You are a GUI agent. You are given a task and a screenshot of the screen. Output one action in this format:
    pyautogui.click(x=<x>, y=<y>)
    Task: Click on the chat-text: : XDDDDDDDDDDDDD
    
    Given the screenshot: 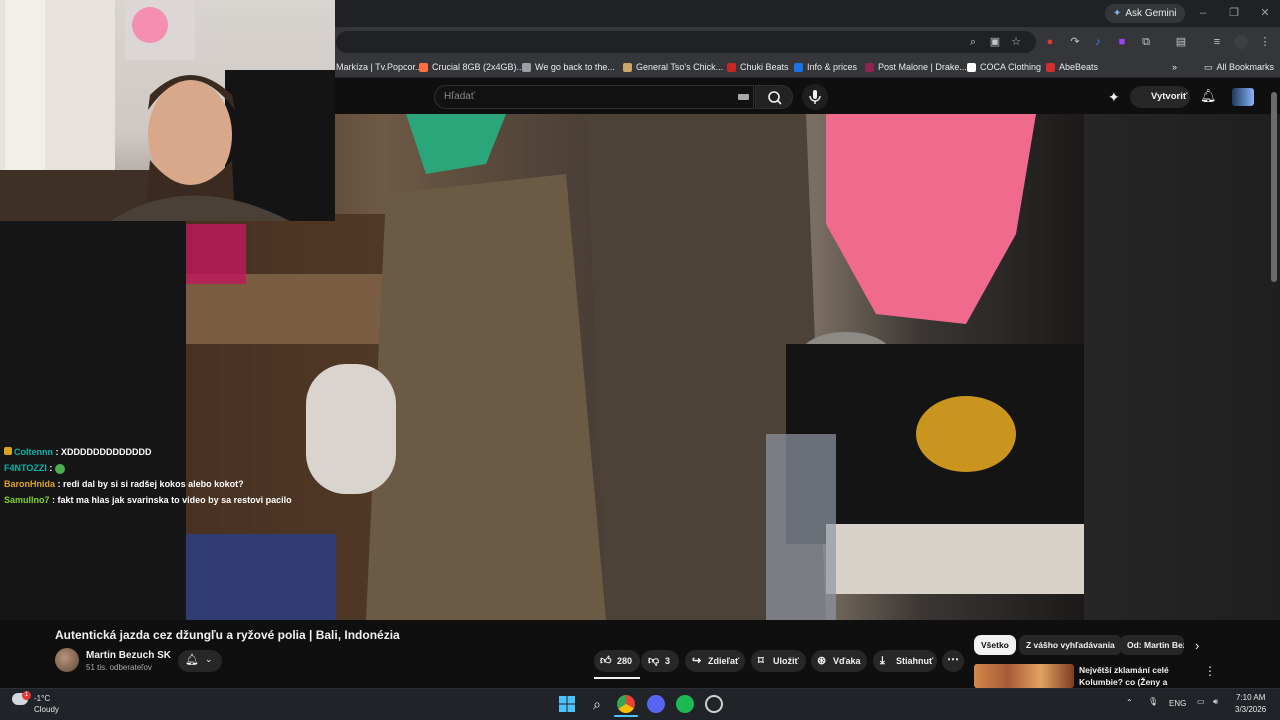 What is the action you would take?
    pyautogui.click(x=102, y=452)
    